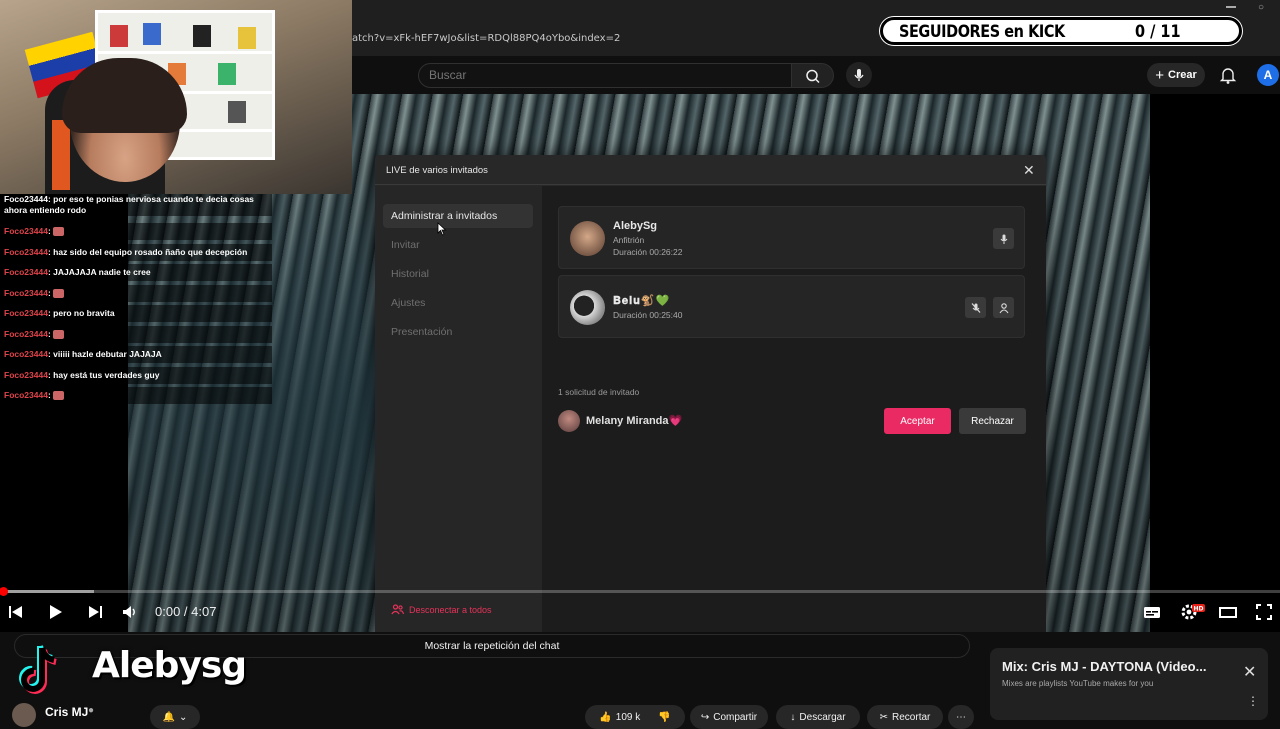 The height and width of the screenshot is (729, 1280). Describe the element at coordinates (605, 717) in the screenshot. I see `like-icon: 👍` at that location.